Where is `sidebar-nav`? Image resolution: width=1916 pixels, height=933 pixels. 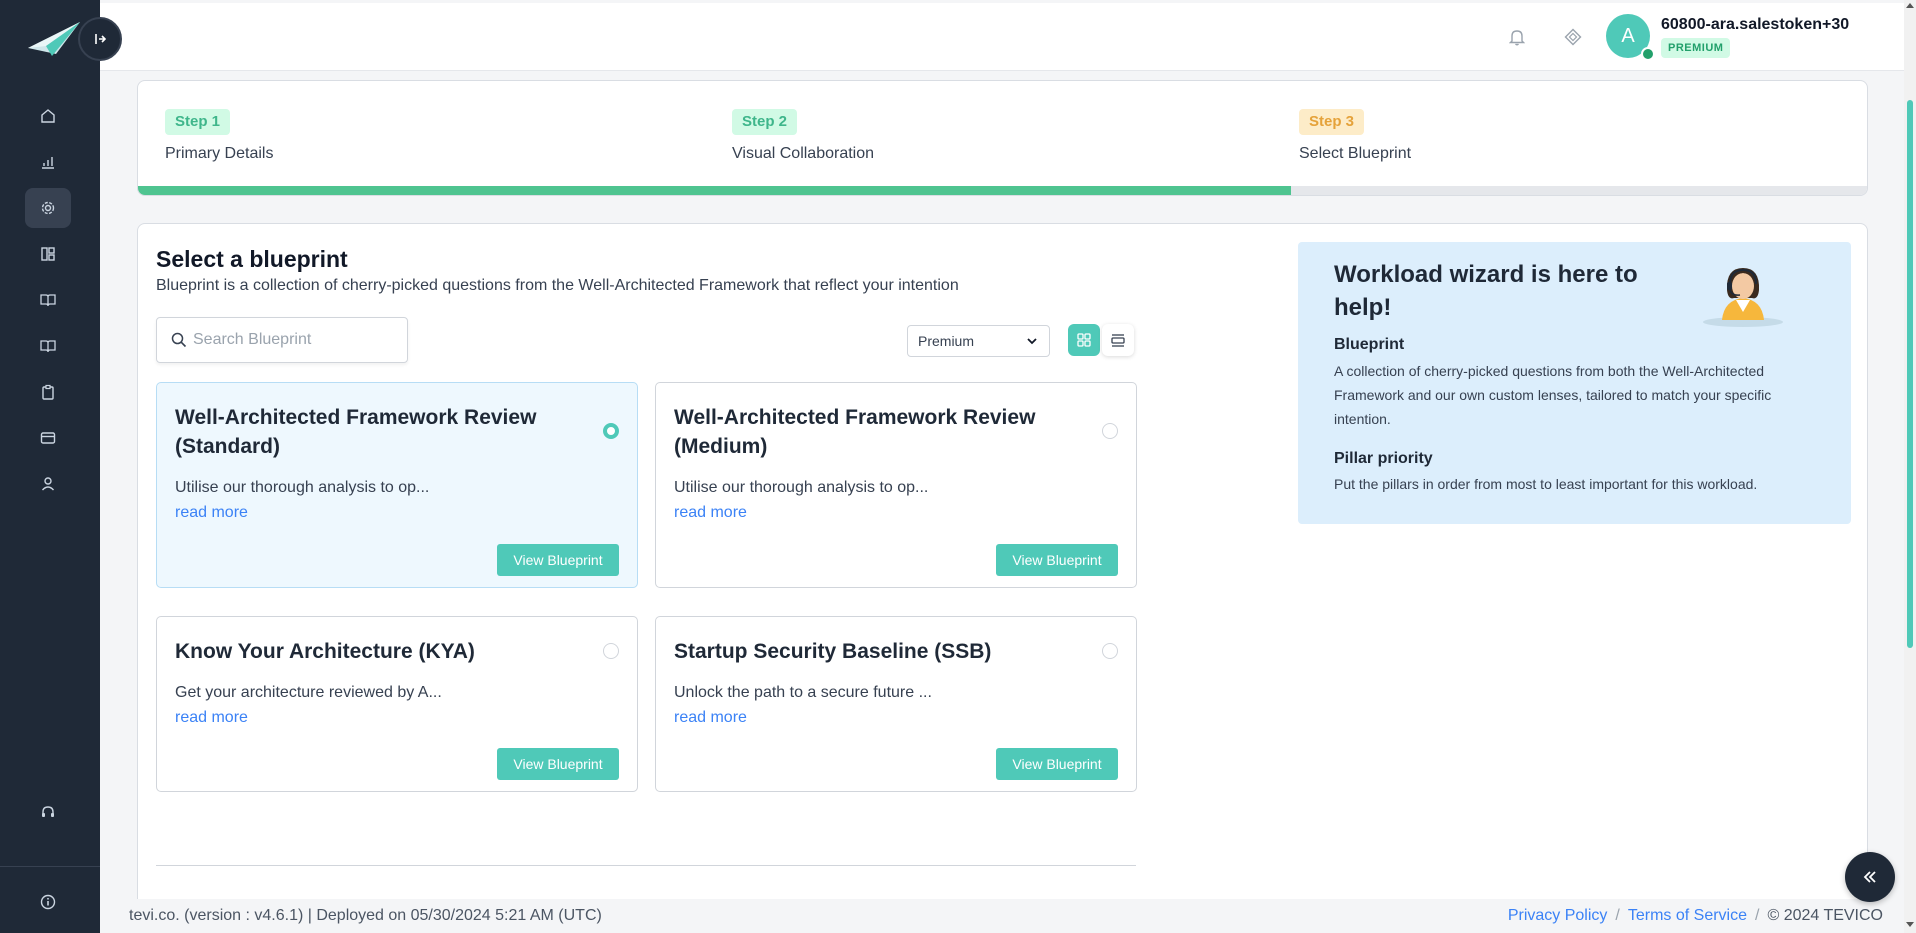 sidebar-nav is located at coordinates (50, 303).